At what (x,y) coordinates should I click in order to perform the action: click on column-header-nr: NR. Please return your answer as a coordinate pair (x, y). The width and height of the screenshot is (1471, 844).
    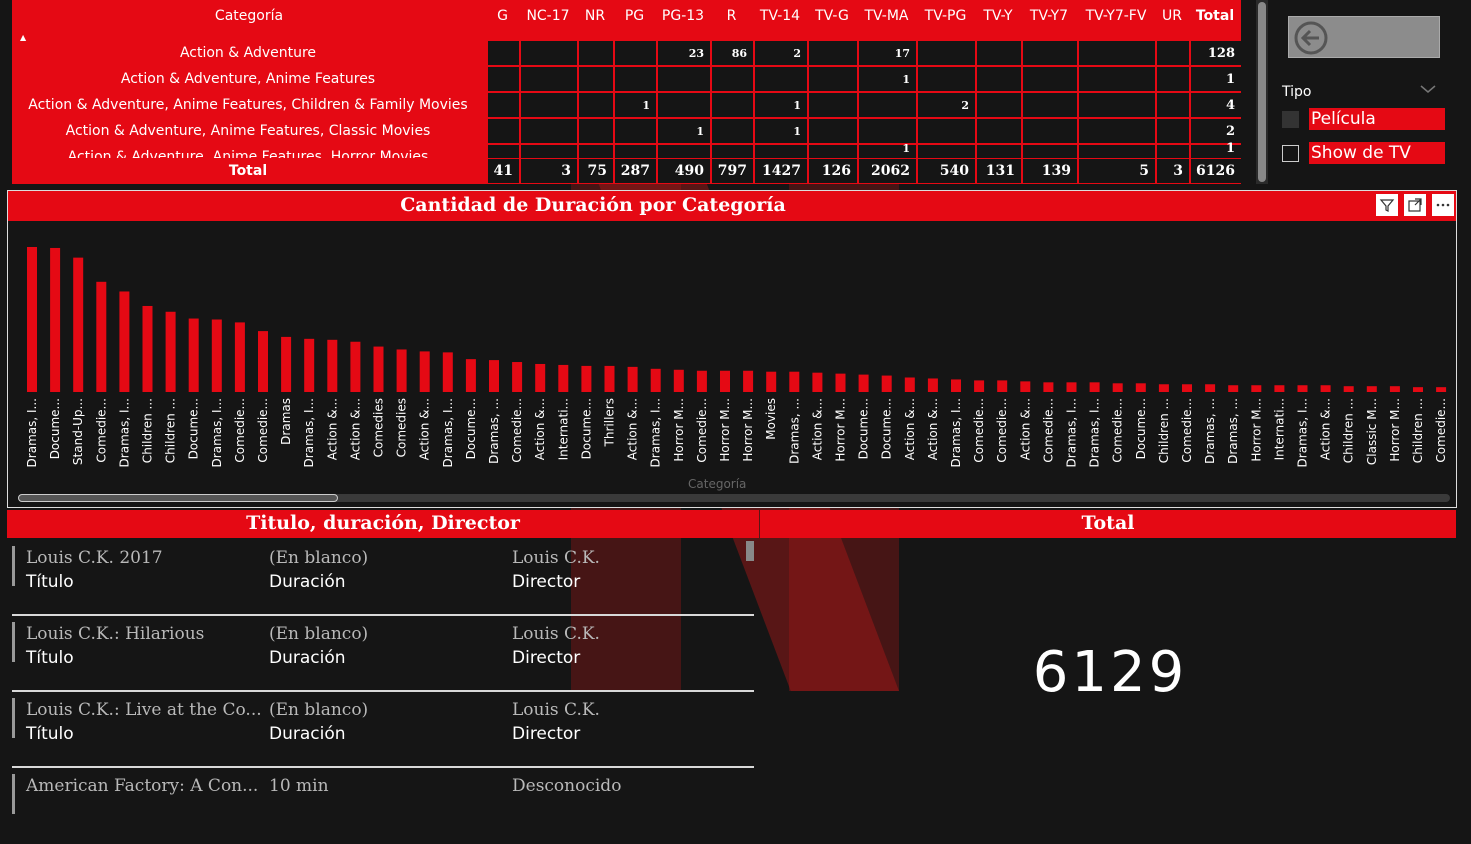
    Looking at the image, I should click on (595, 19).